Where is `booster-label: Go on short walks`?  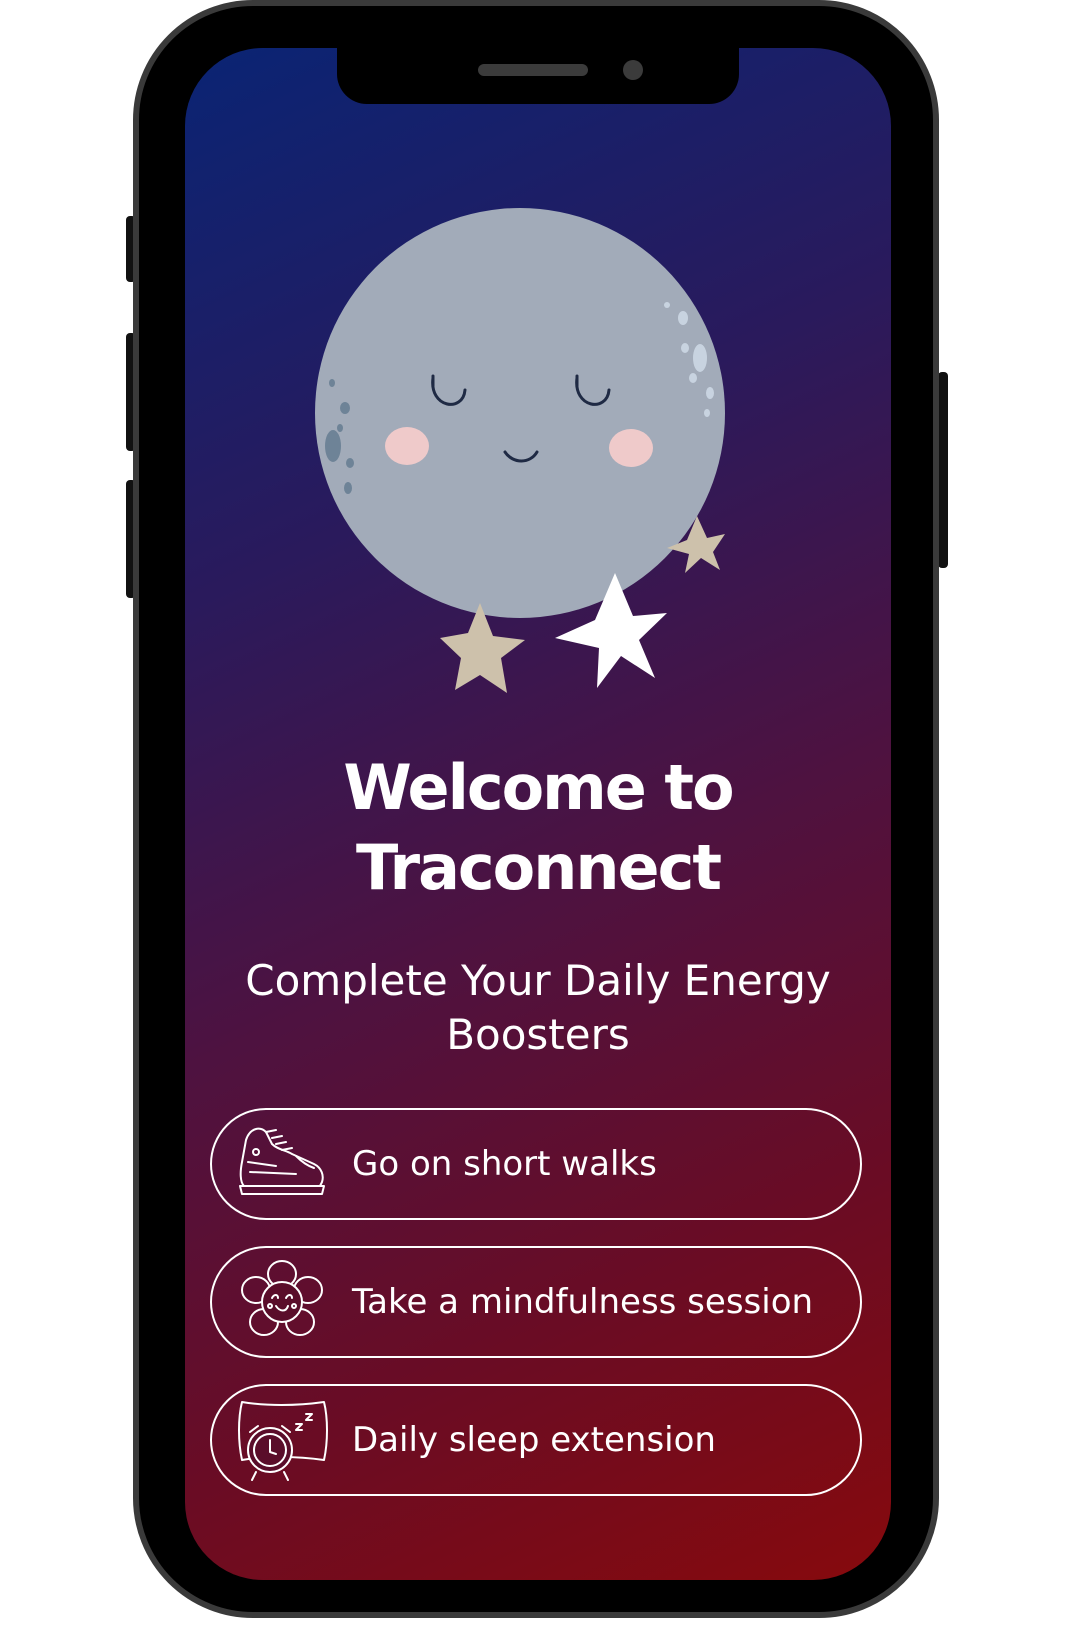
booster-label: Go on short walks is located at coordinates (504, 1164).